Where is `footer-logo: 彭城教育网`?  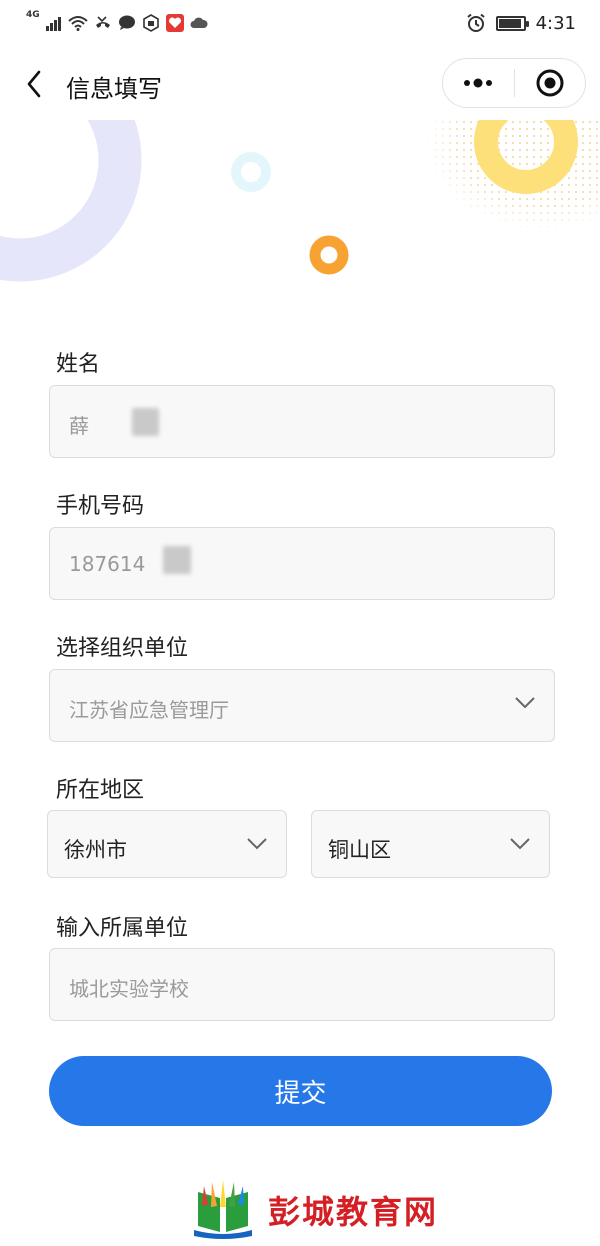
footer-logo: 彭城教育网 is located at coordinates (314, 1210).